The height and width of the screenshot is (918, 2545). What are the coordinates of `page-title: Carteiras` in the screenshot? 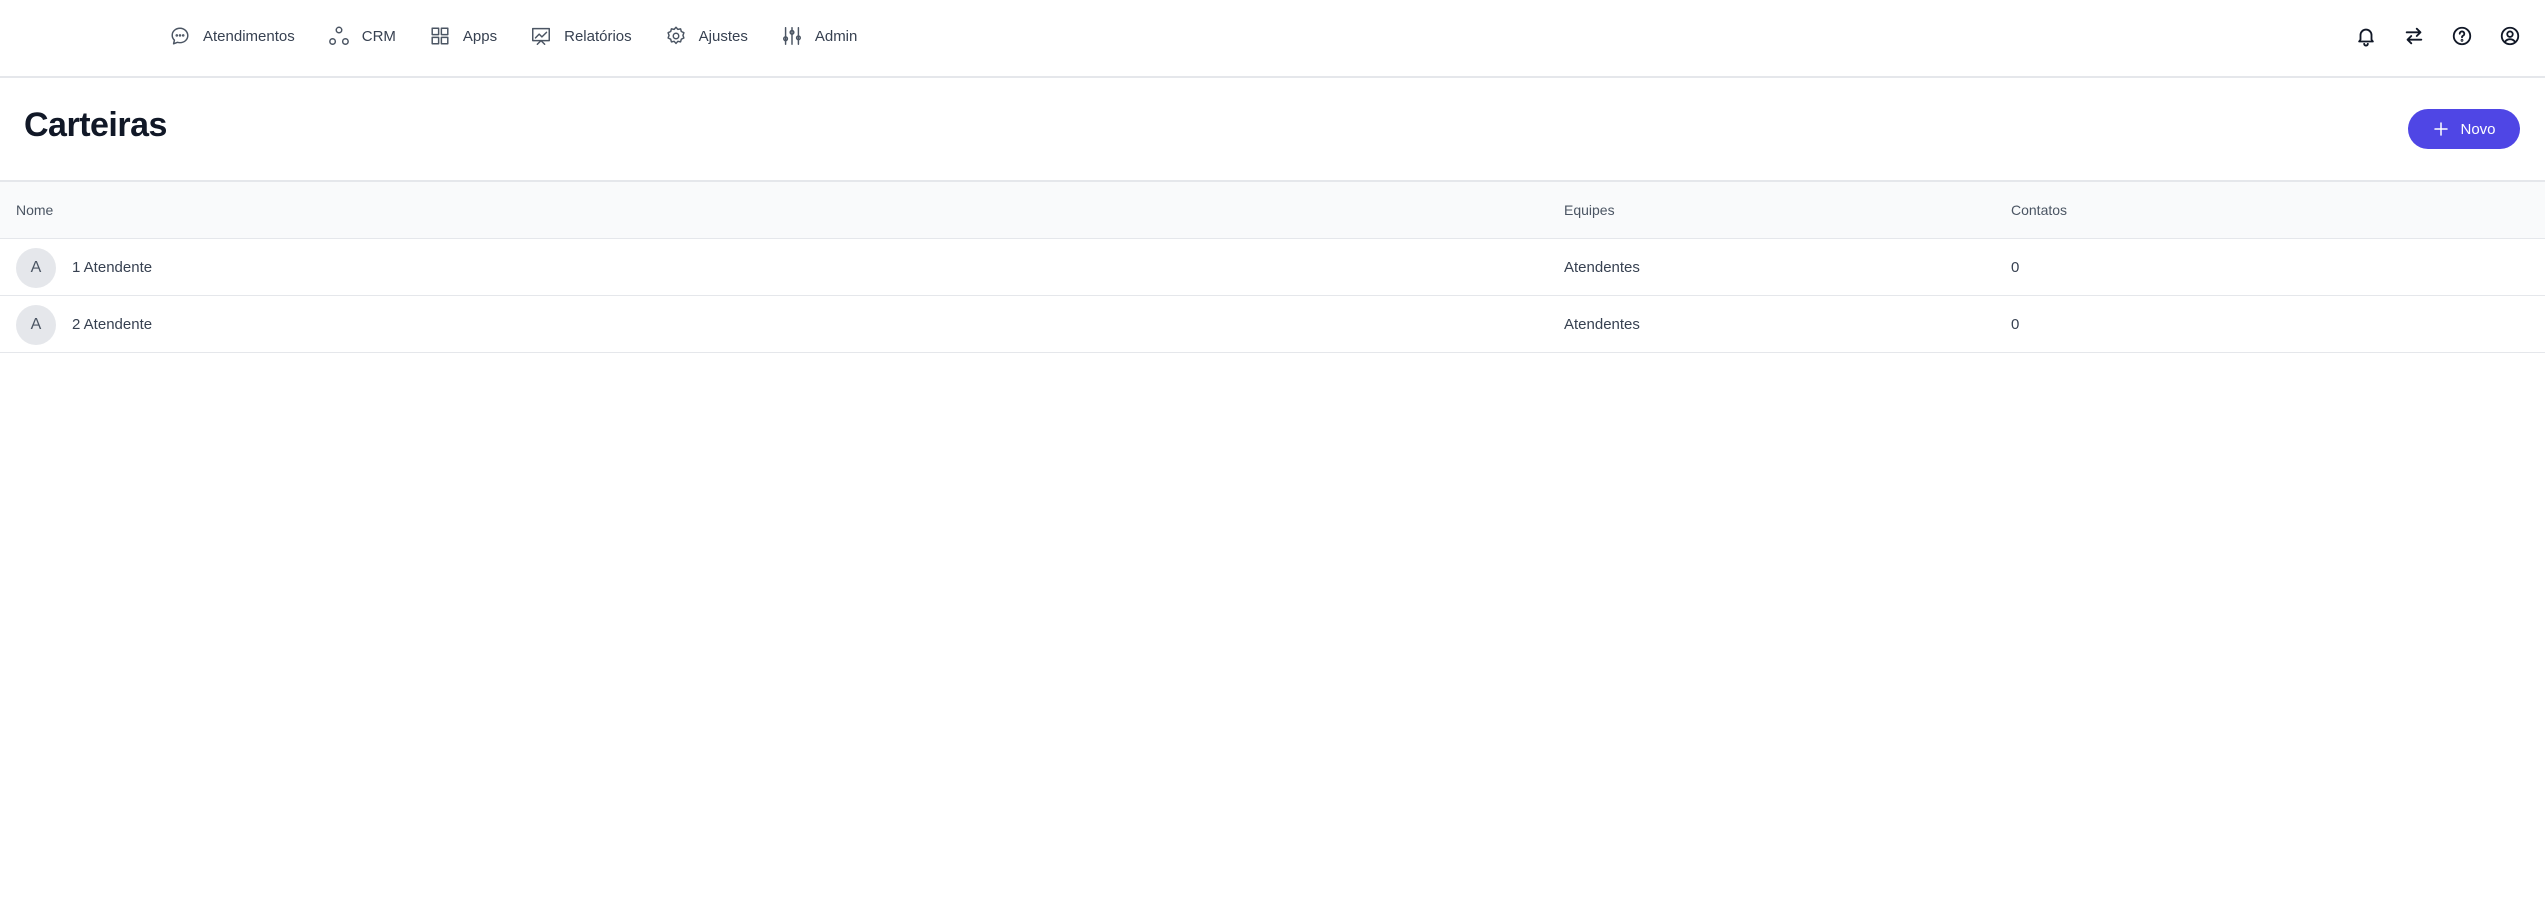 It's located at (95, 125).